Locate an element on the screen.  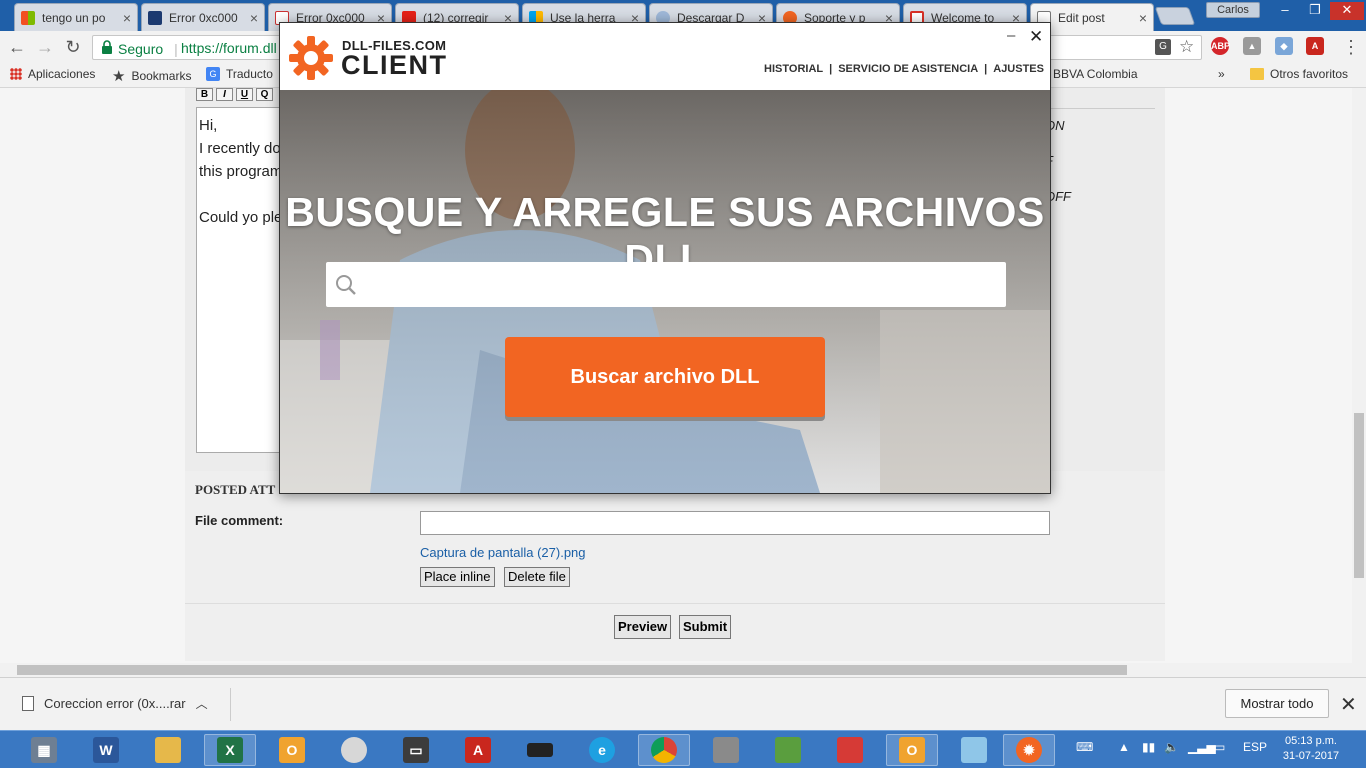
bookmark-bookmarks: ★ Bookmarks is located at coordinates (151, 76).